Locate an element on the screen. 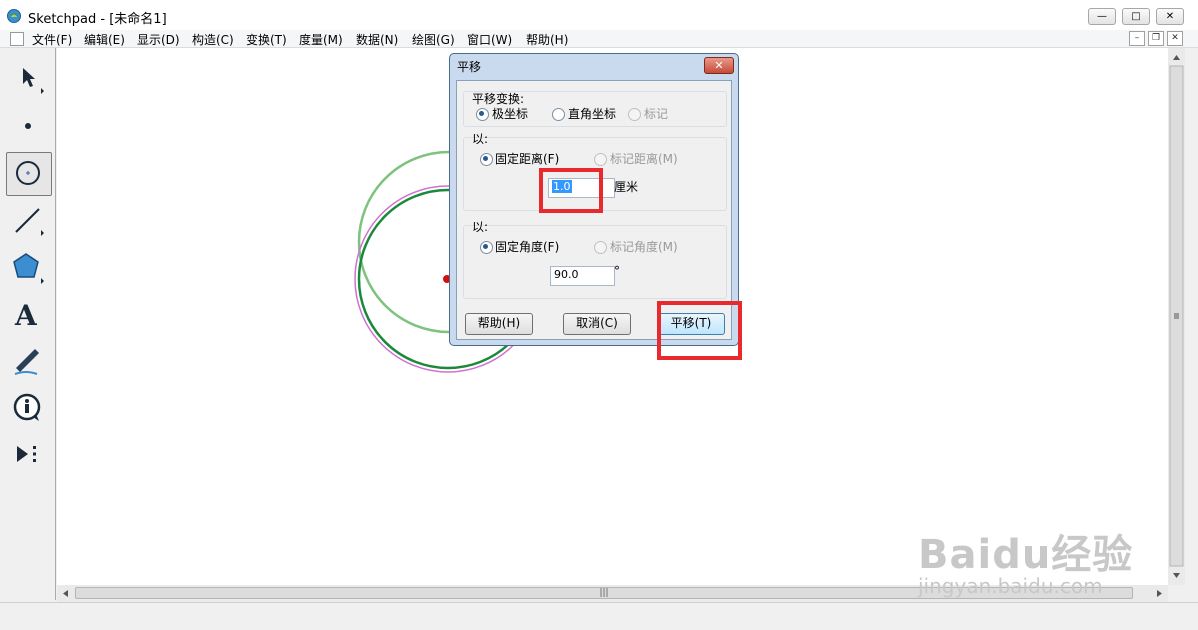 This screenshot has width=1198, height=630. fixed-distance-label: 固定距离(F) is located at coordinates (527, 158).